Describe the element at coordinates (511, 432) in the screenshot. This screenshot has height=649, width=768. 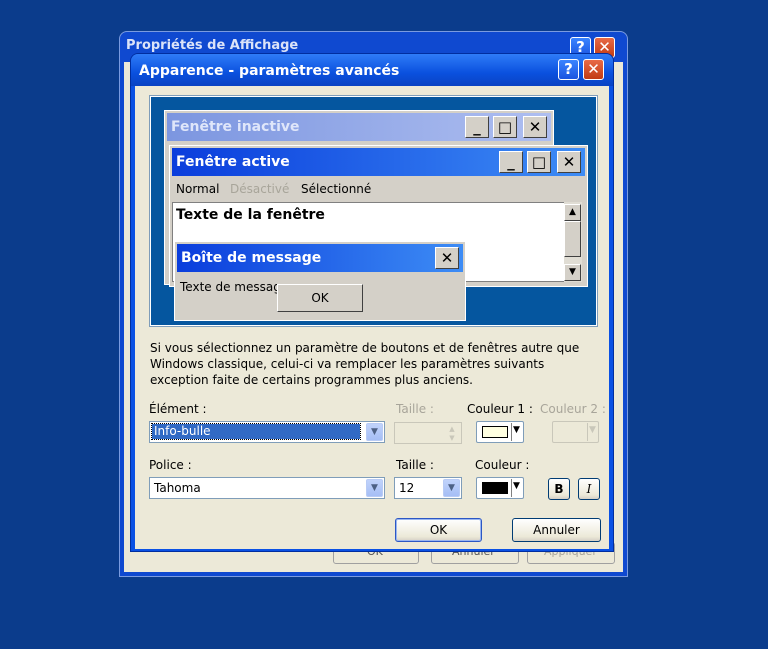
I see `color1-divider` at that location.